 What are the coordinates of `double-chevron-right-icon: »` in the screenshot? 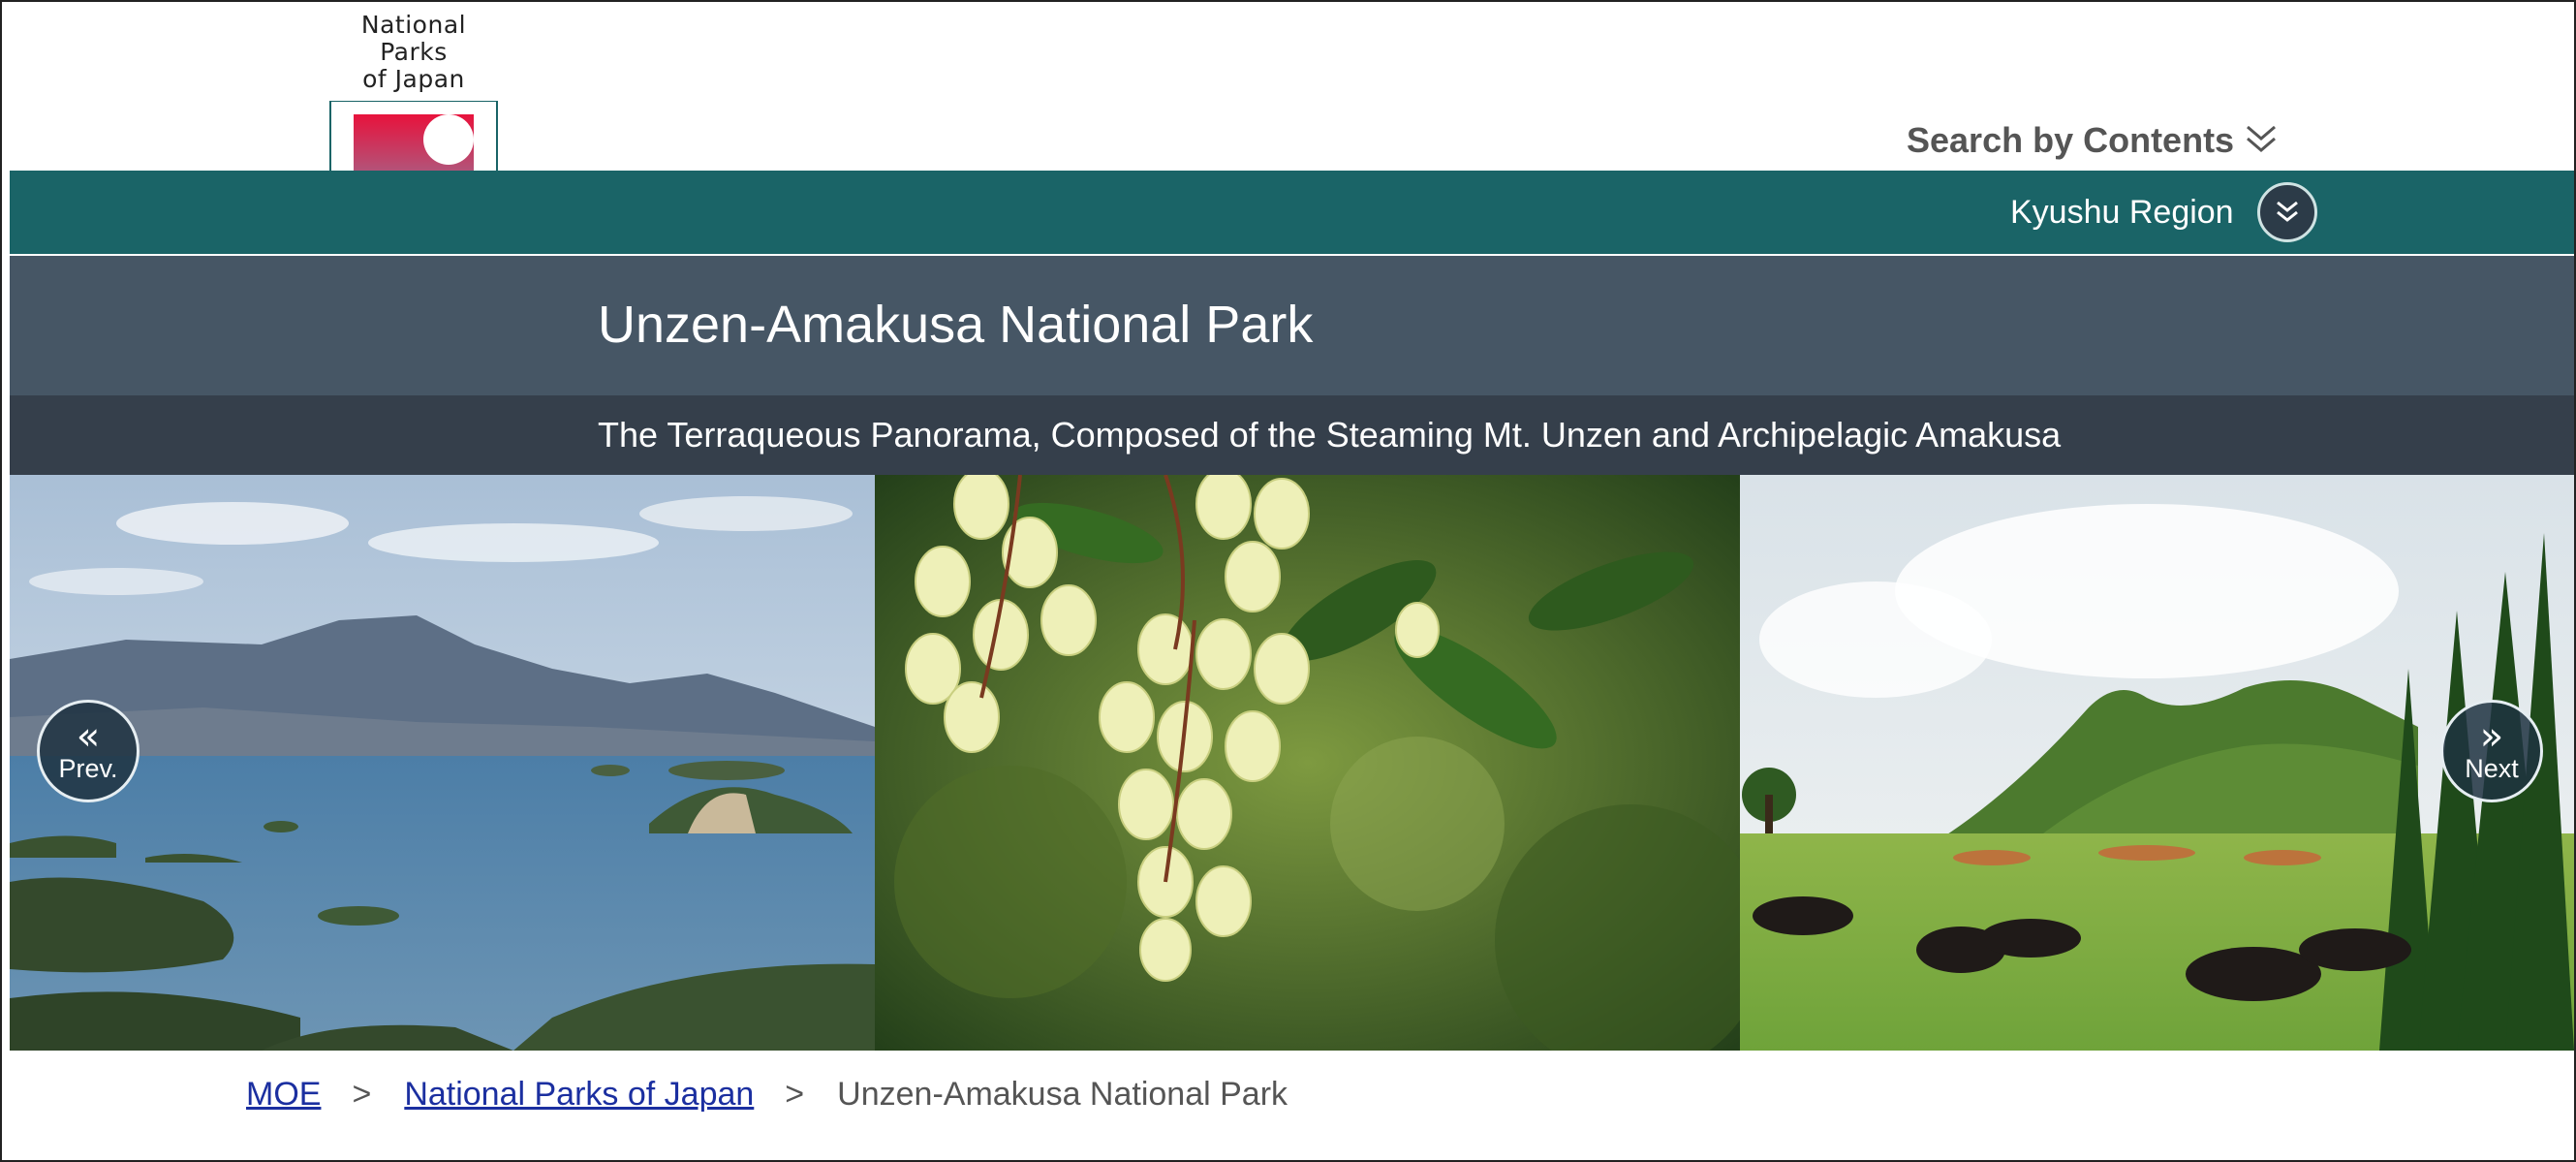 It's located at (2491, 736).